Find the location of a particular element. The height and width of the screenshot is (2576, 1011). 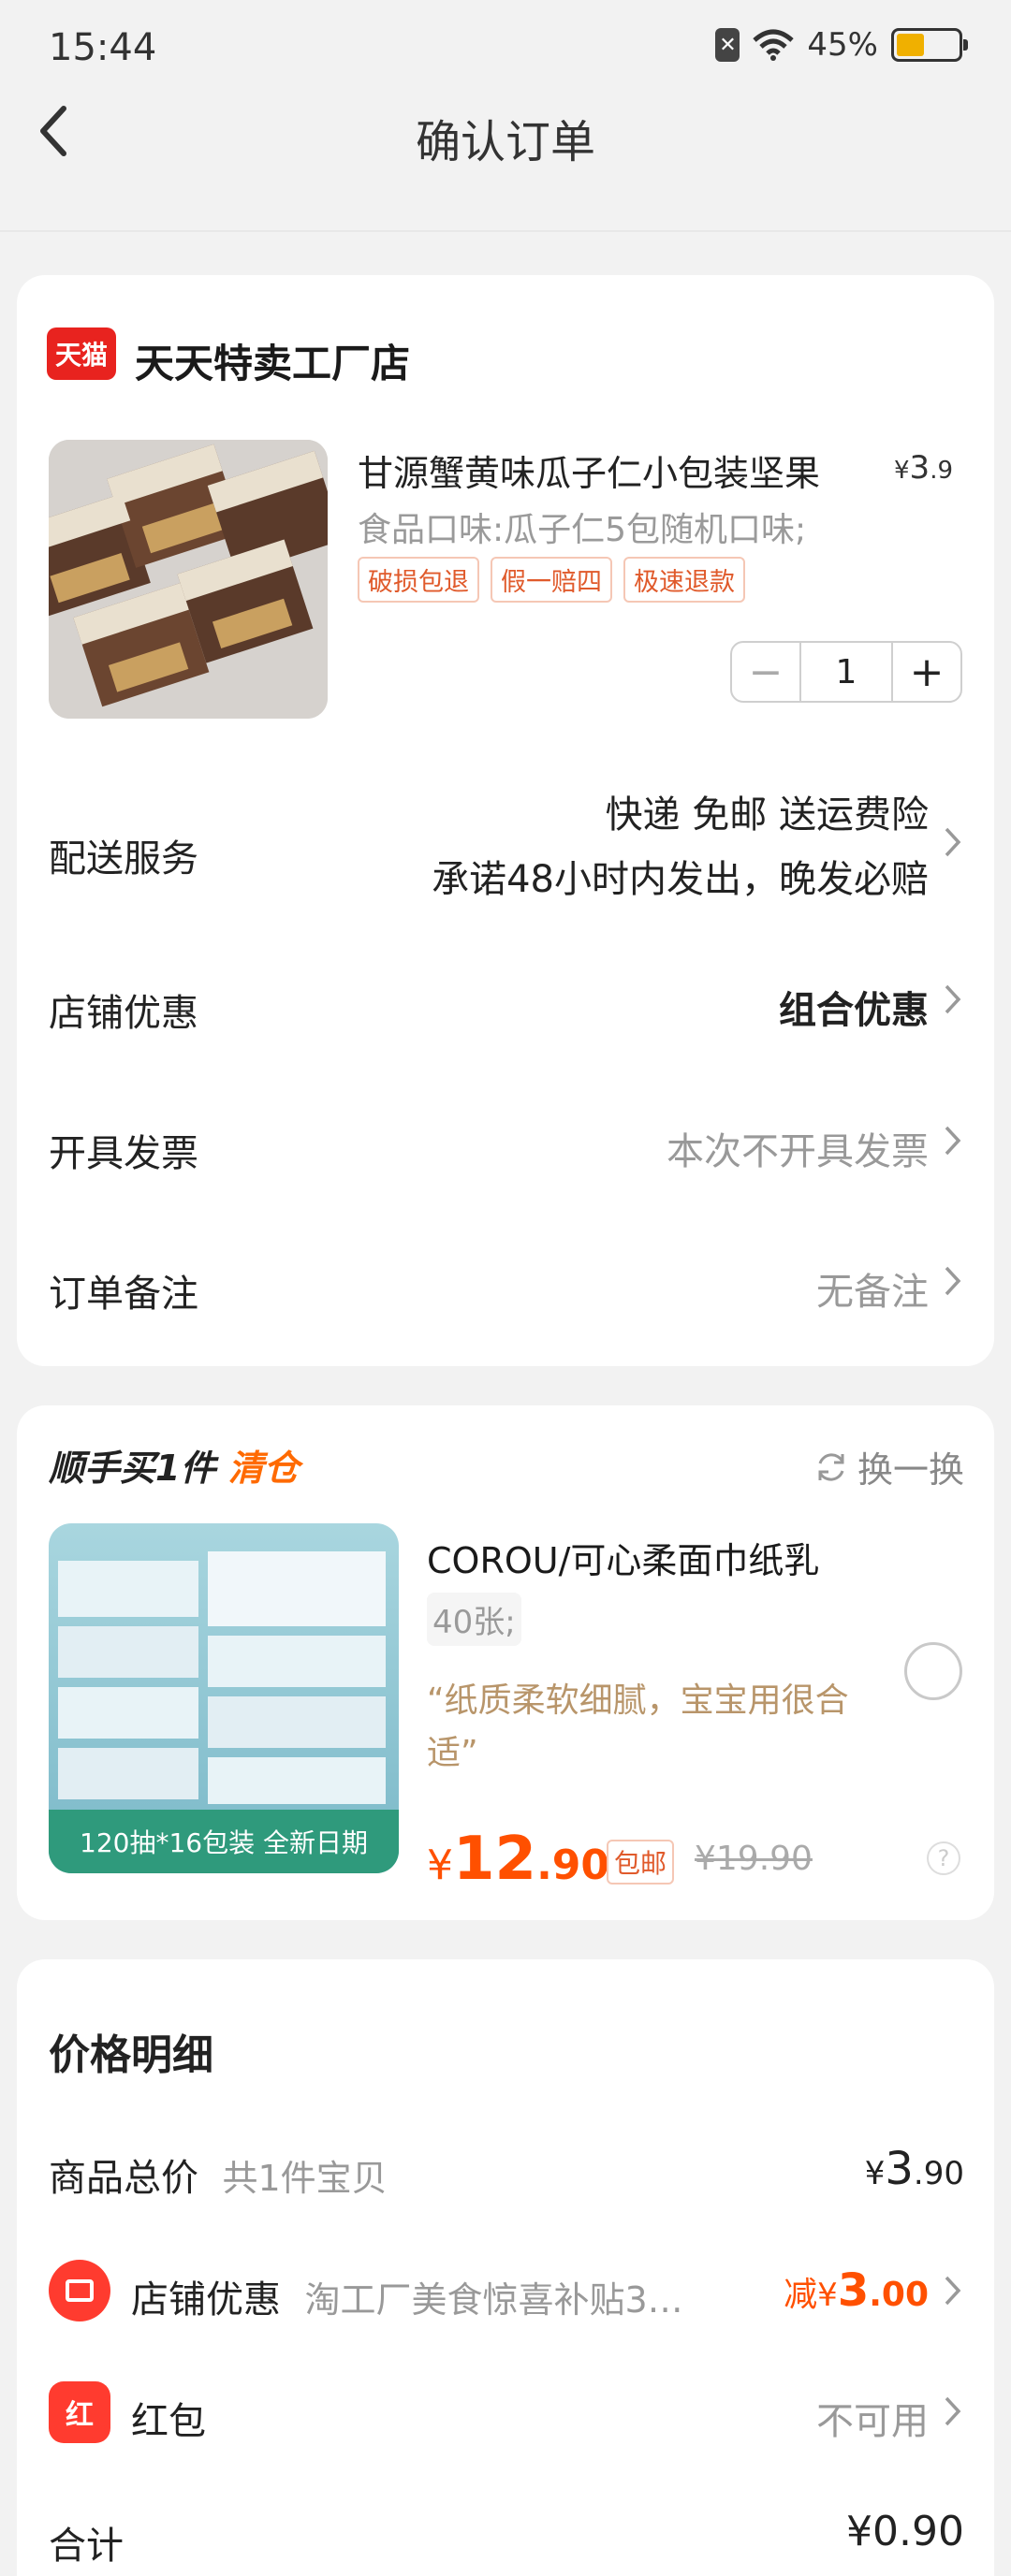

product-price: ¥3.9 is located at coordinates (923, 468).